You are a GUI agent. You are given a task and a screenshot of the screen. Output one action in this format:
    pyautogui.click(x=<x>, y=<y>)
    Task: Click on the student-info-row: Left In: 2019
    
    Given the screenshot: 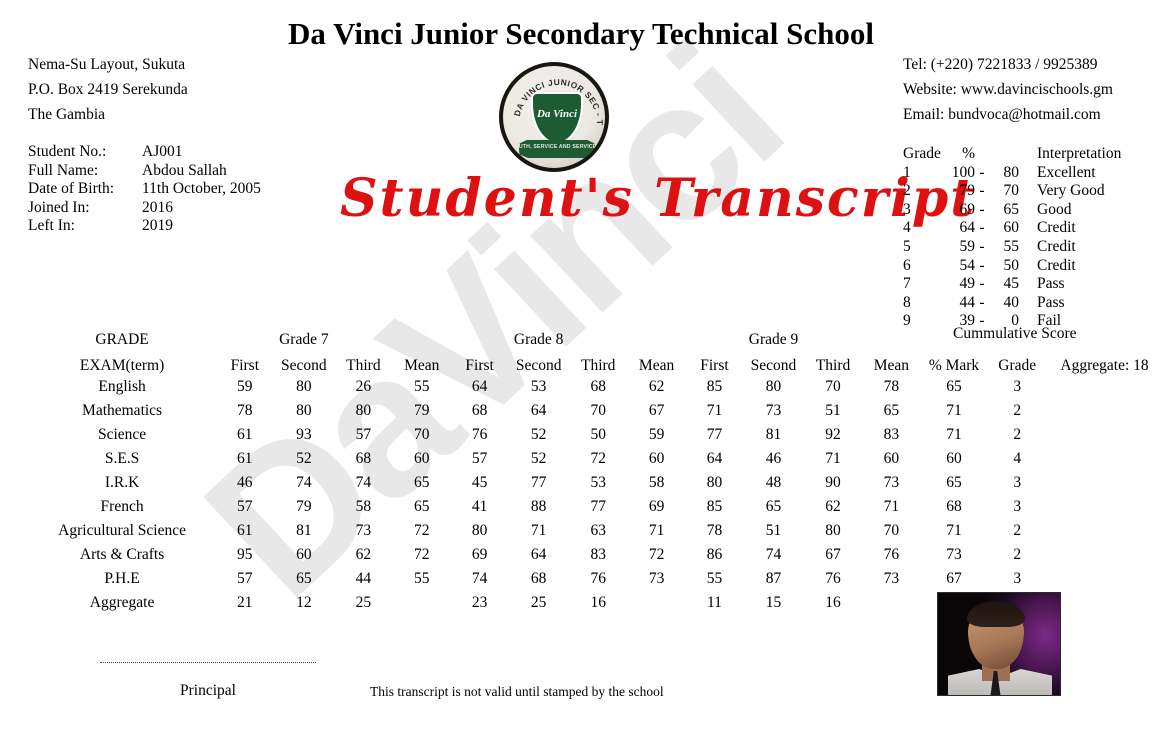 What is the action you would take?
    pyautogui.click(x=144, y=226)
    